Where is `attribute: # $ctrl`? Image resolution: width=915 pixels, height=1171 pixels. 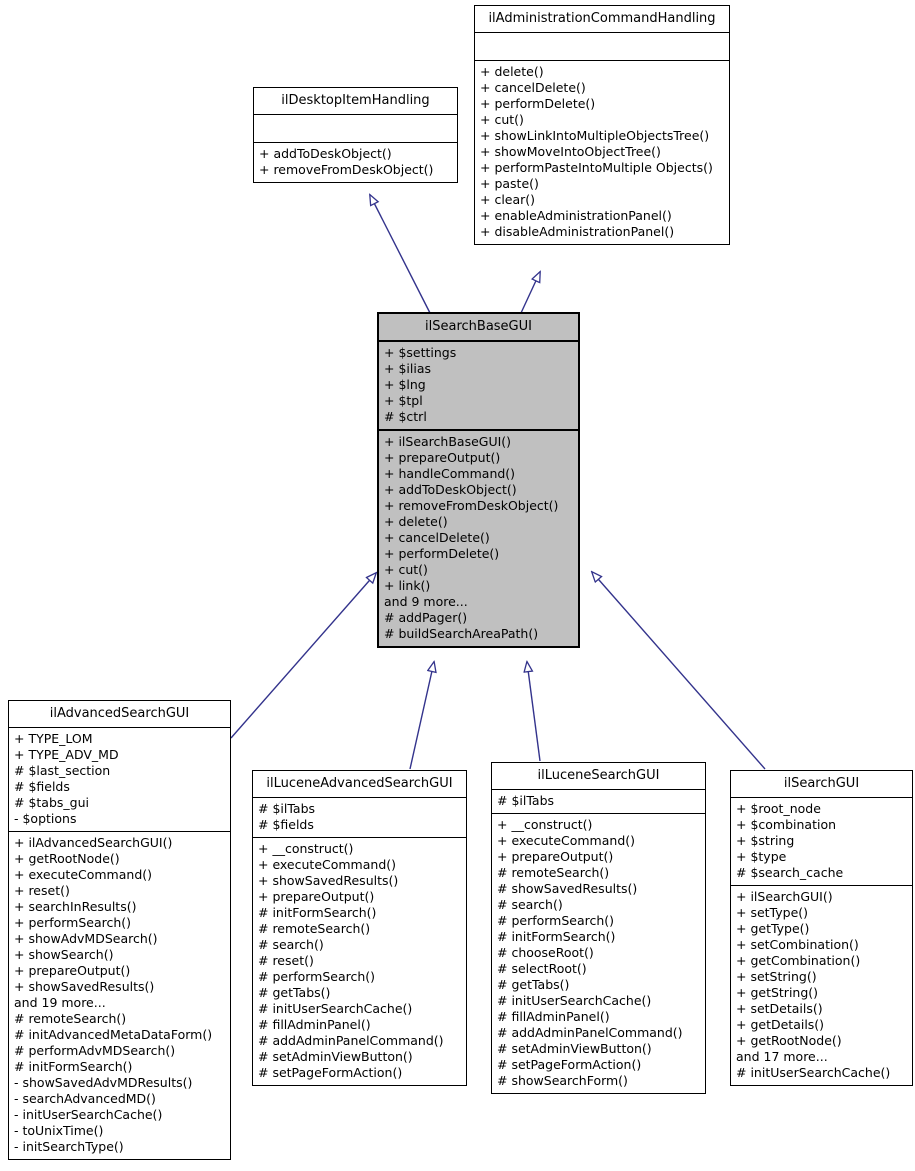 attribute: # $ctrl is located at coordinates (405, 416).